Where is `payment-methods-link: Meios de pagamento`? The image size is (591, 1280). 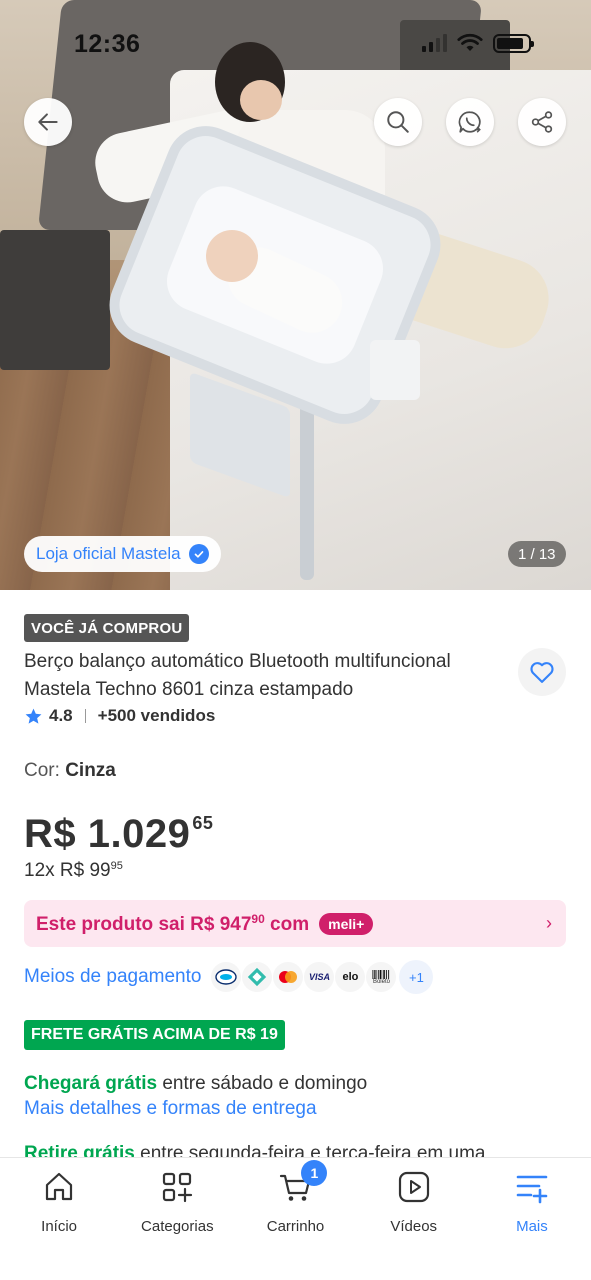 payment-methods-link: Meios de pagamento is located at coordinates (112, 977).